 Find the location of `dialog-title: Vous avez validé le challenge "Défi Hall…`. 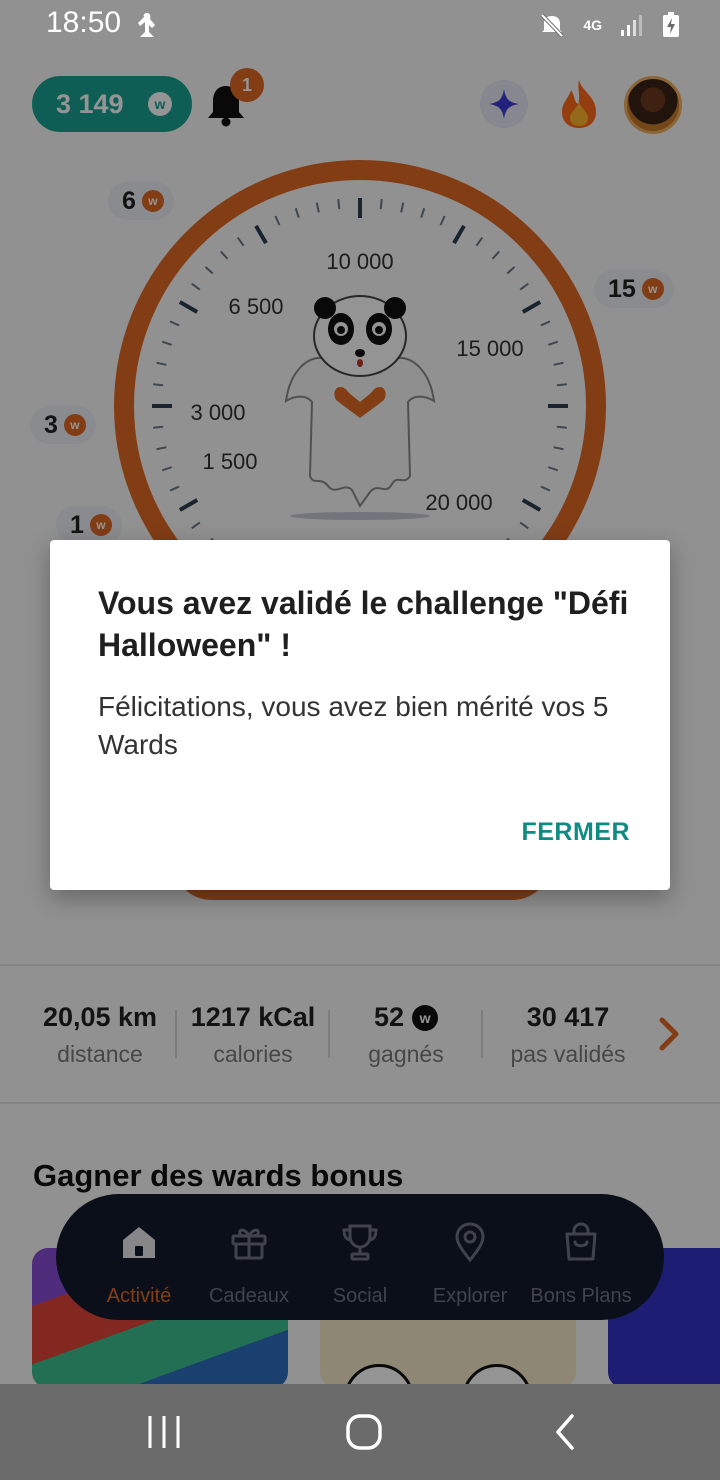

dialog-title: Vous avez validé le challenge "Défi Hall… is located at coordinates (363, 624).